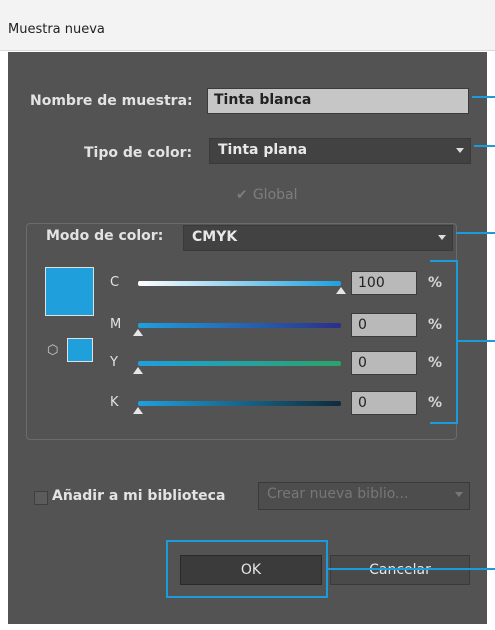 The image size is (495, 630). Describe the element at coordinates (484, 146) in the screenshot. I see `callout-line-type` at that location.